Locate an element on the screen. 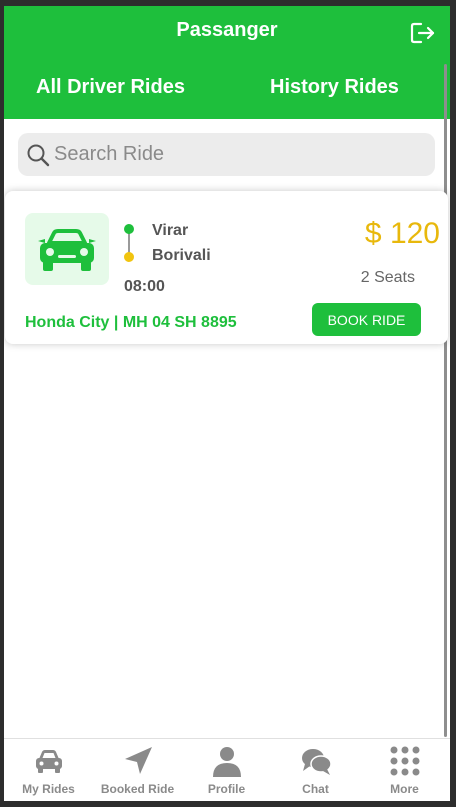 This screenshot has width=456, height=807. search-icon is located at coordinates (38, 155).